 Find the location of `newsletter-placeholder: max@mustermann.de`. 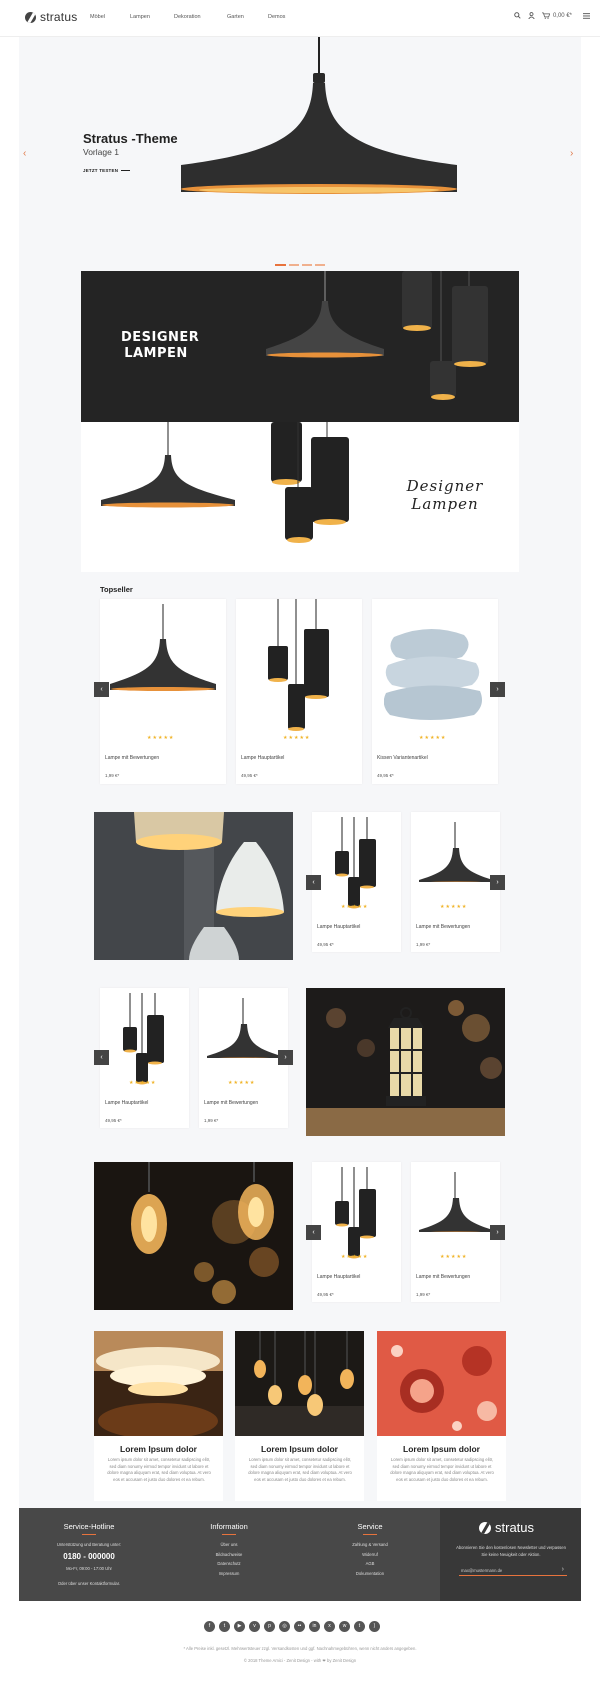

newsletter-placeholder: max@mustermann.de is located at coordinates (482, 1570).